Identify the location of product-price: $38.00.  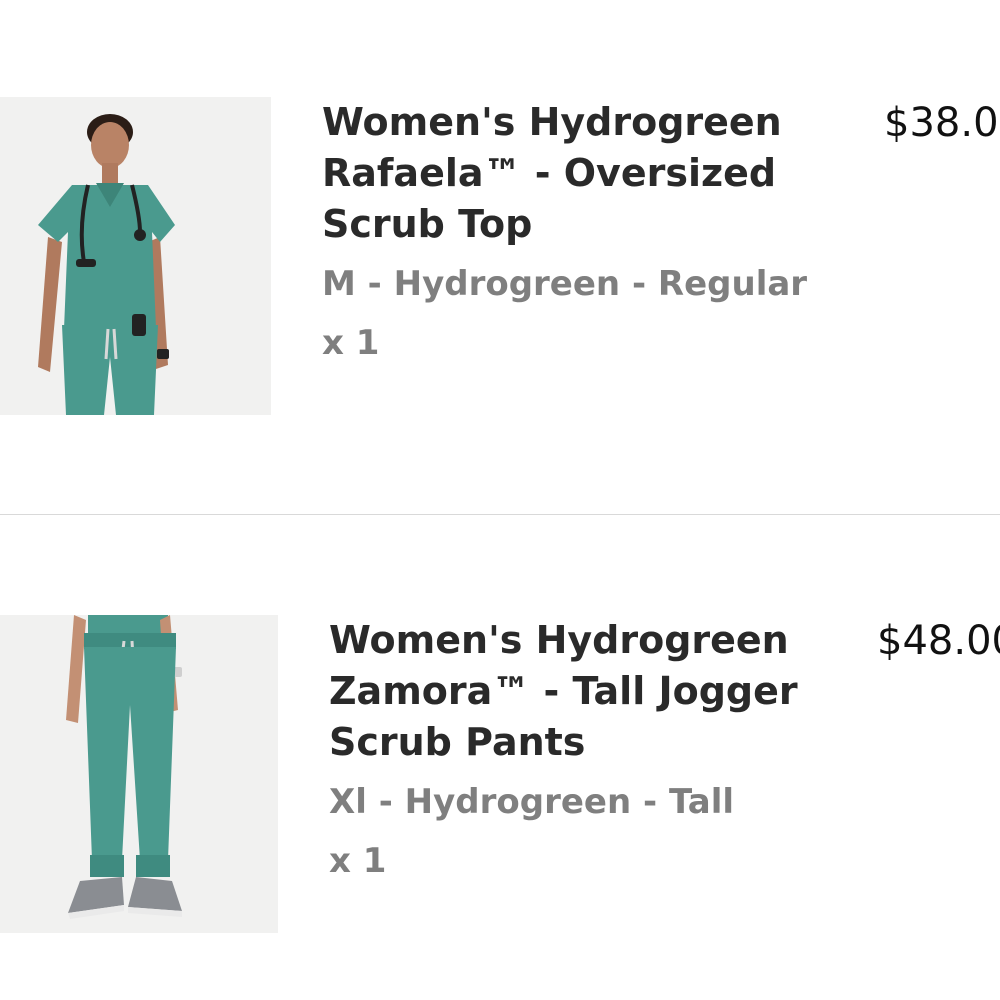
(942, 123).